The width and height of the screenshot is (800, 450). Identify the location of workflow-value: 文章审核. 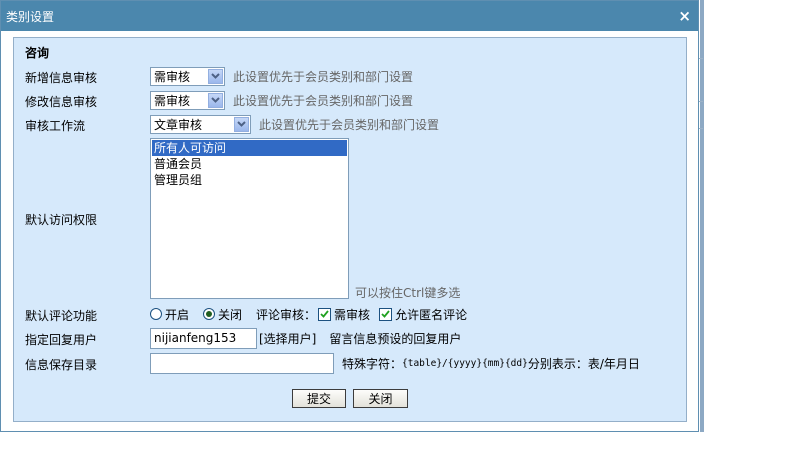
(178, 124).